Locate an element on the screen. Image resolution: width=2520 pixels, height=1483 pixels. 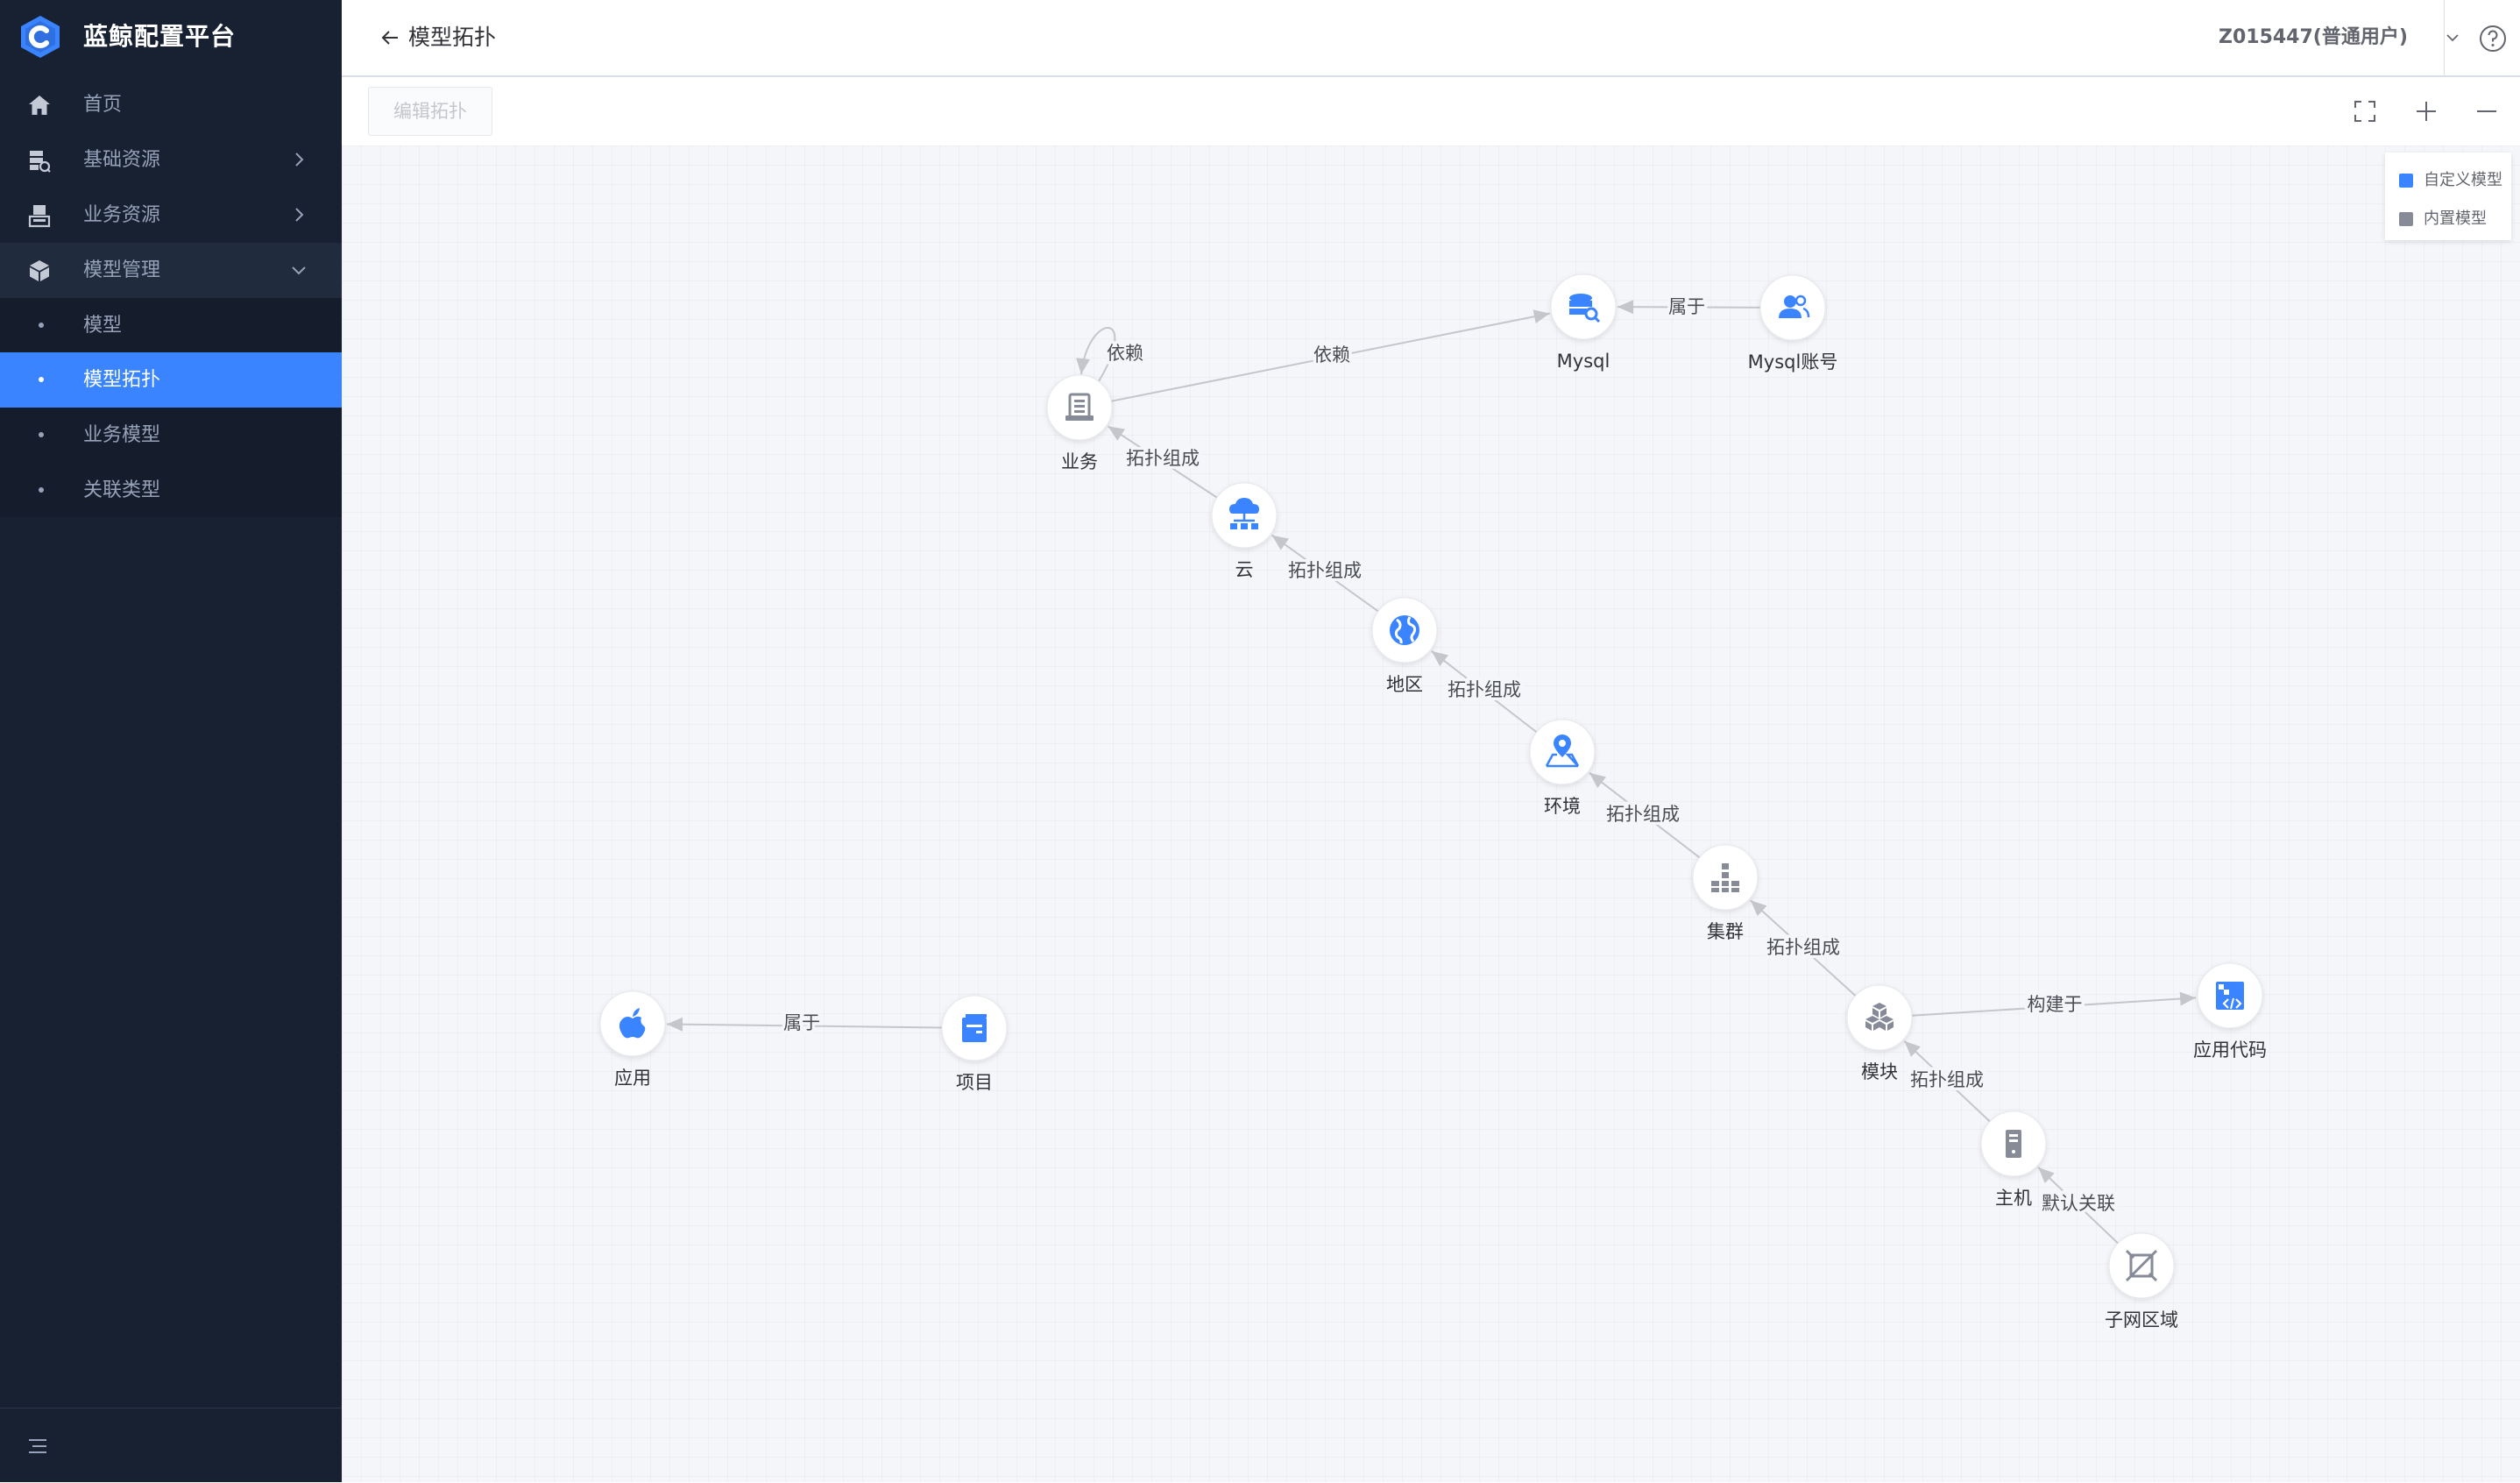
legend-label: 自定义模型 is located at coordinates (2463, 180).